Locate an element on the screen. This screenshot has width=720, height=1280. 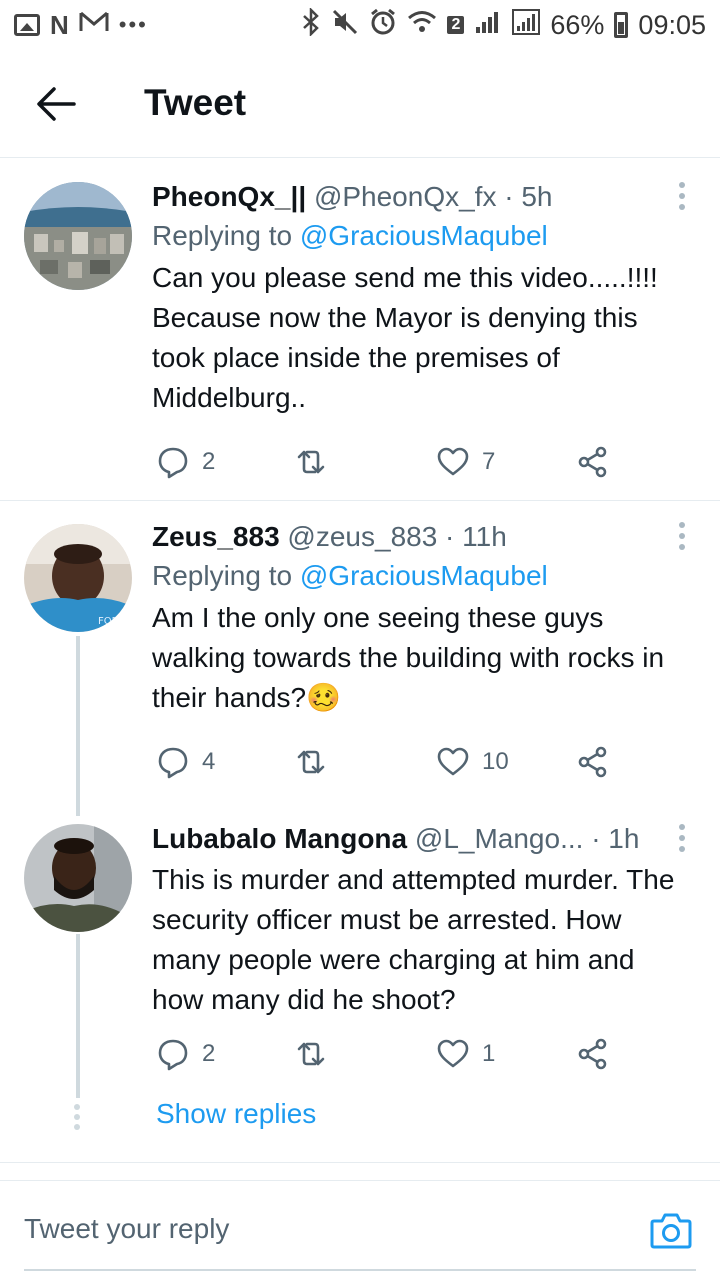
more-icon: ••• is located at coordinates (133, 24).